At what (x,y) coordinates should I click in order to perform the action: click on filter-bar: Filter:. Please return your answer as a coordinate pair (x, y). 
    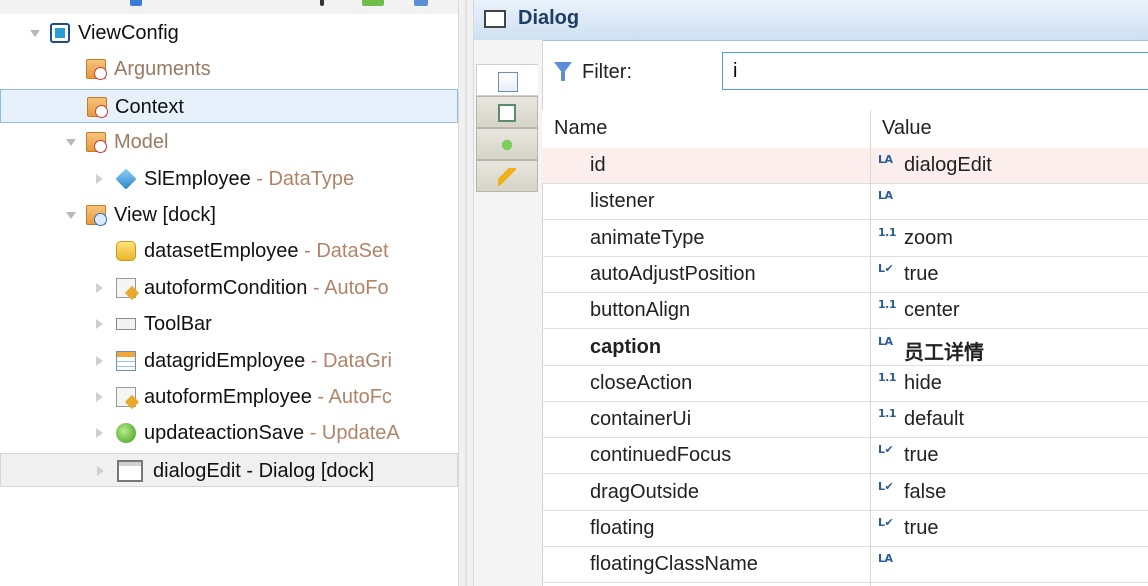
    Looking at the image, I should click on (845, 71).